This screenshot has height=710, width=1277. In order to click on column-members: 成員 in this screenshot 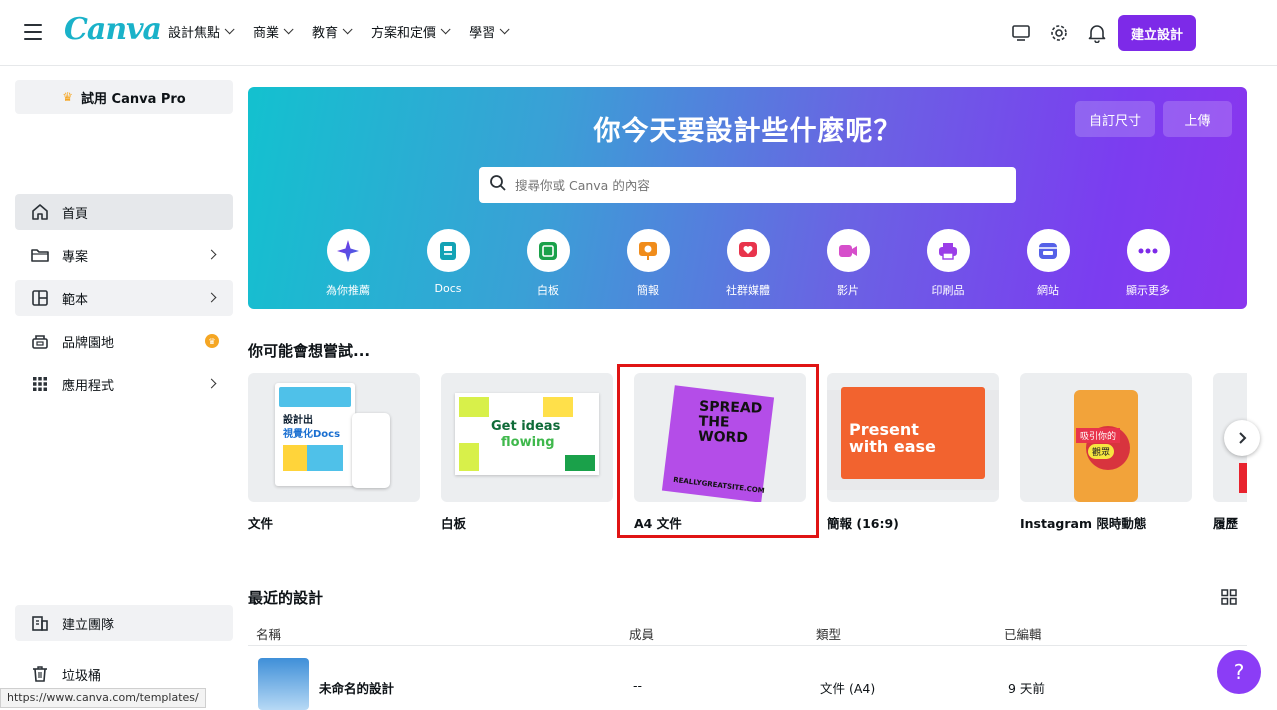, I will do `click(641, 633)`.